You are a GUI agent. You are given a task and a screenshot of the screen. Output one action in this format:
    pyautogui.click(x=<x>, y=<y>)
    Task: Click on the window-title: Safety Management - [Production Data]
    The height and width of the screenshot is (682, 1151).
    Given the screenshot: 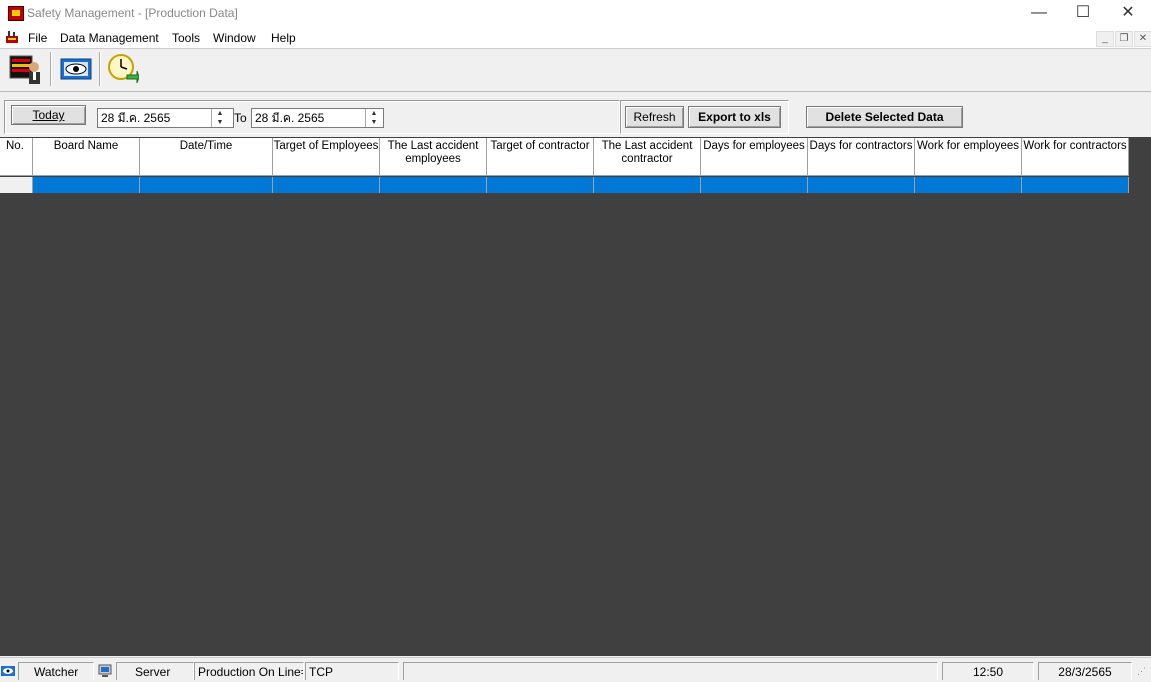 What is the action you would take?
    pyautogui.click(x=132, y=13)
    